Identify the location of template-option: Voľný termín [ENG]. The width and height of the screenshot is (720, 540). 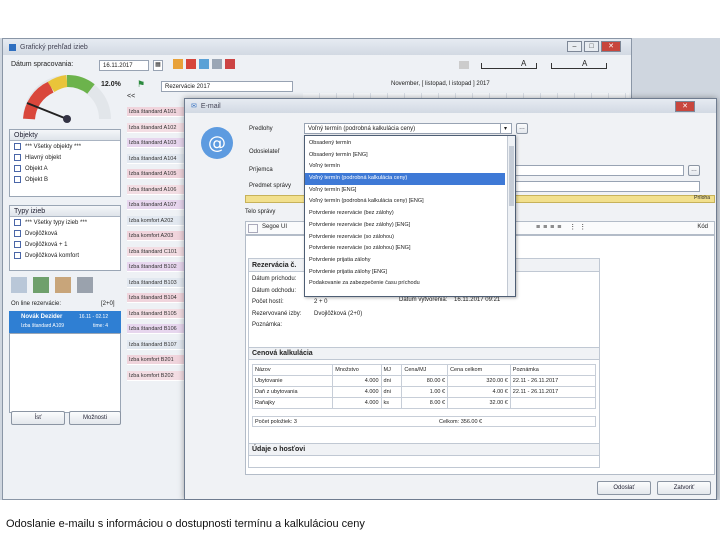
(405, 191).